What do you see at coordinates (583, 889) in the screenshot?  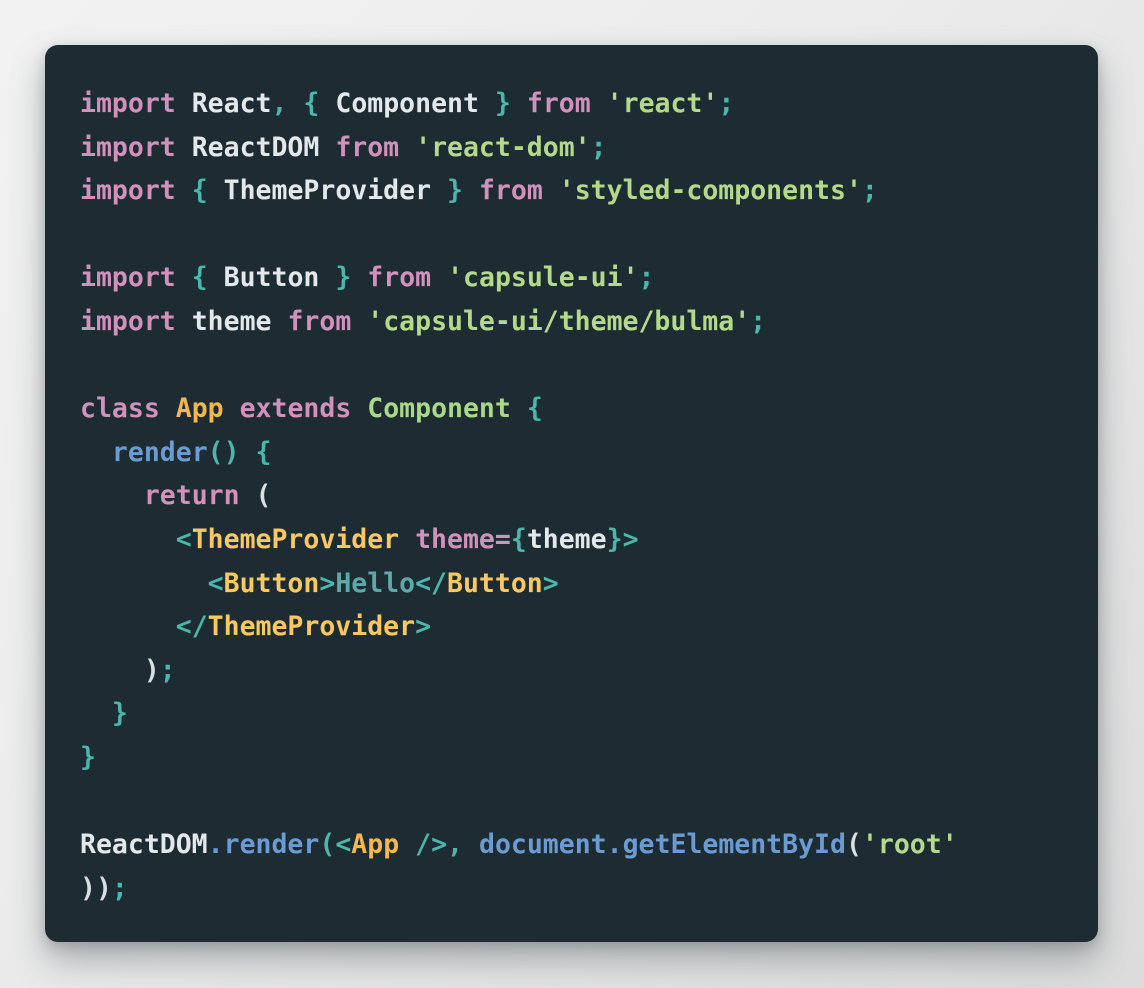 I see `code-line: ));` at bounding box center [583, 889].